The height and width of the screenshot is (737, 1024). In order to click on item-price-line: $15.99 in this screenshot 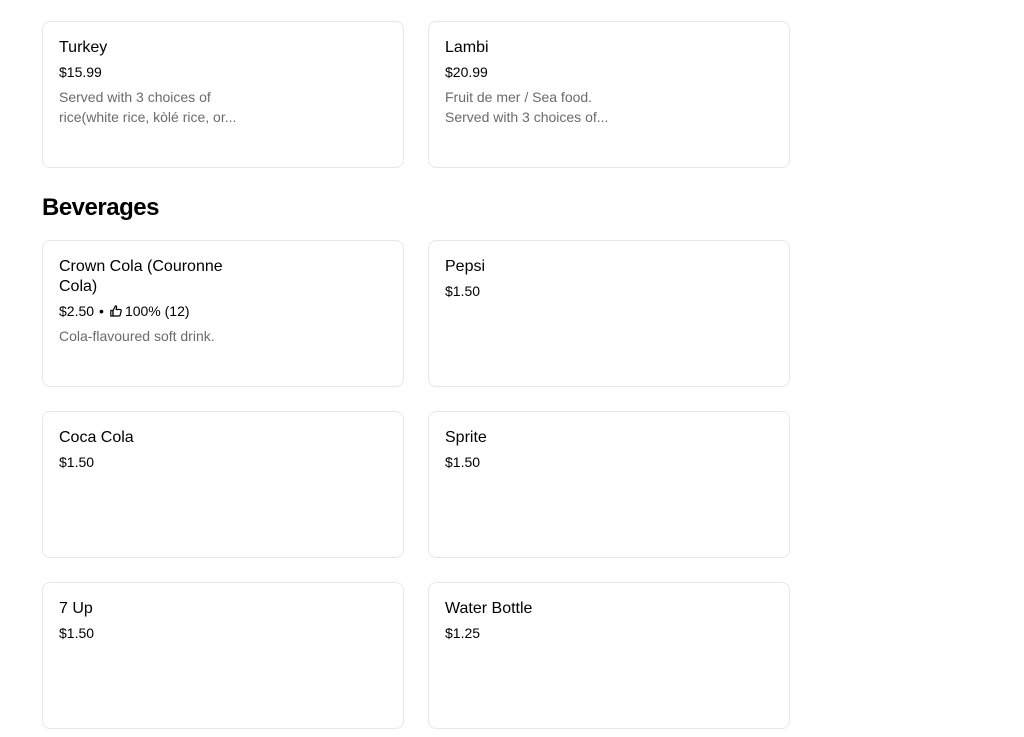, I will do `click(223, 72)`.